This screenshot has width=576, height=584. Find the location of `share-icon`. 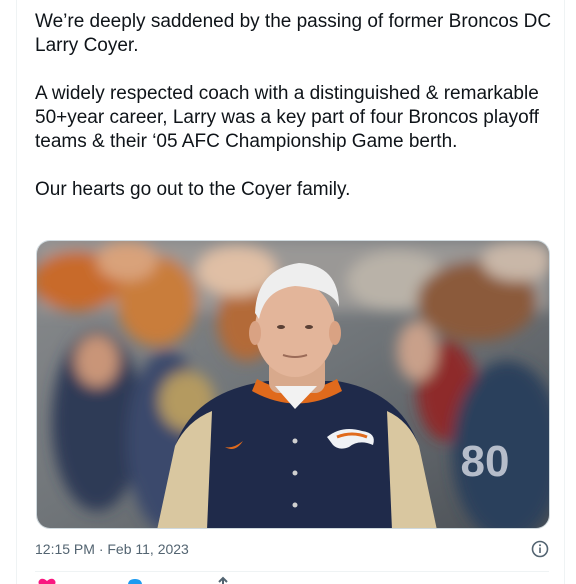

share-icon is located at coordinates (223, 580).